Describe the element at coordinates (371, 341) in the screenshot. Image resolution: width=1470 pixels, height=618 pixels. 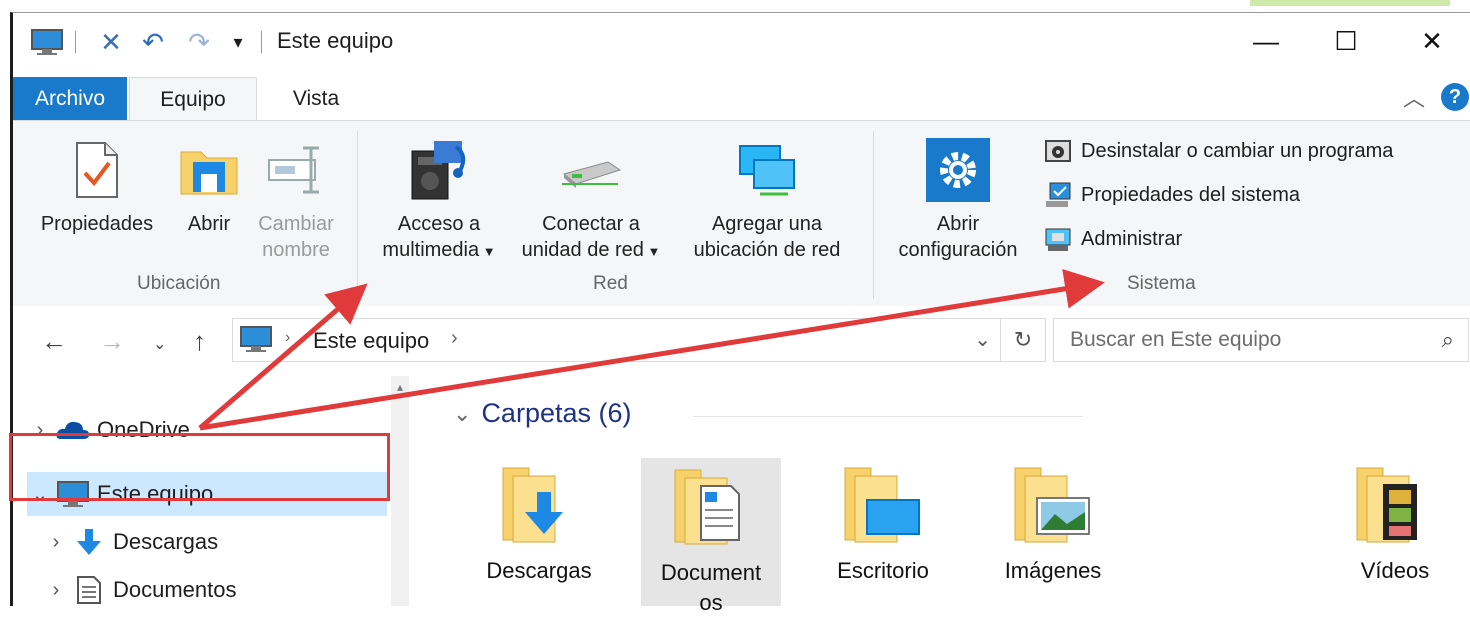
I see `breadcrumb: Este equipo` at that location.